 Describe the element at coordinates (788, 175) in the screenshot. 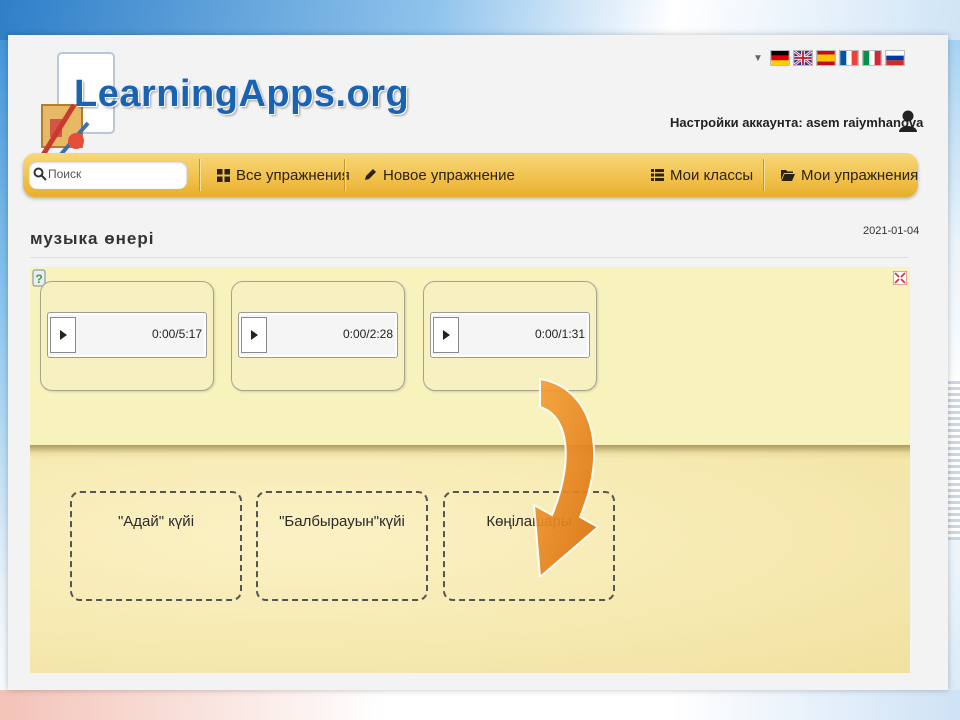

I see `folder-open-icon` at that location.